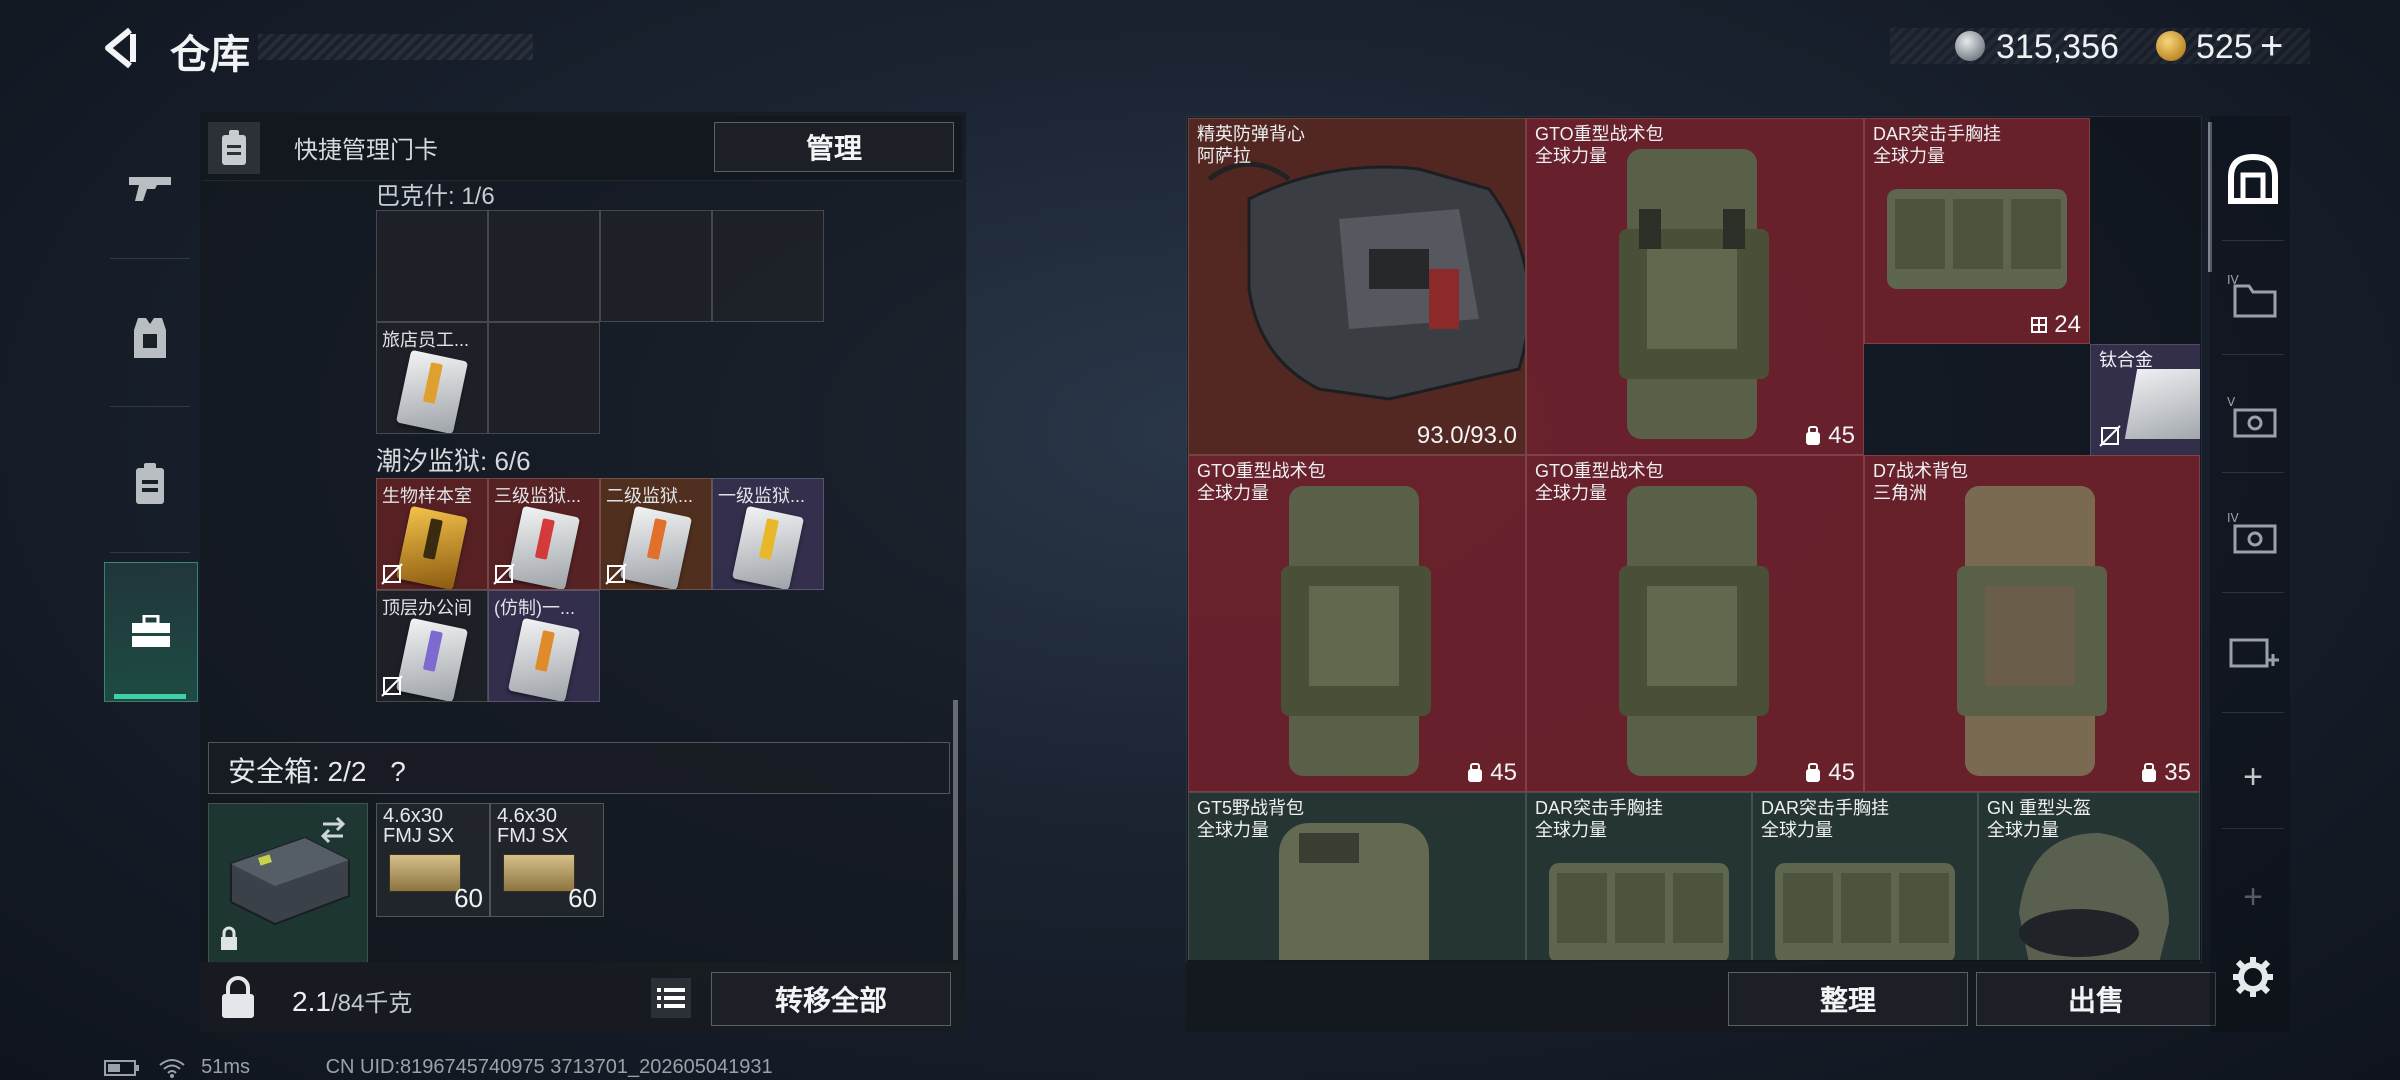 This screenshot has width=2400, height=1080. What do you see at coordinates (2233, 518) in the screenshot?
I see `svg-text: IV` at bounding box center [2233, 518].